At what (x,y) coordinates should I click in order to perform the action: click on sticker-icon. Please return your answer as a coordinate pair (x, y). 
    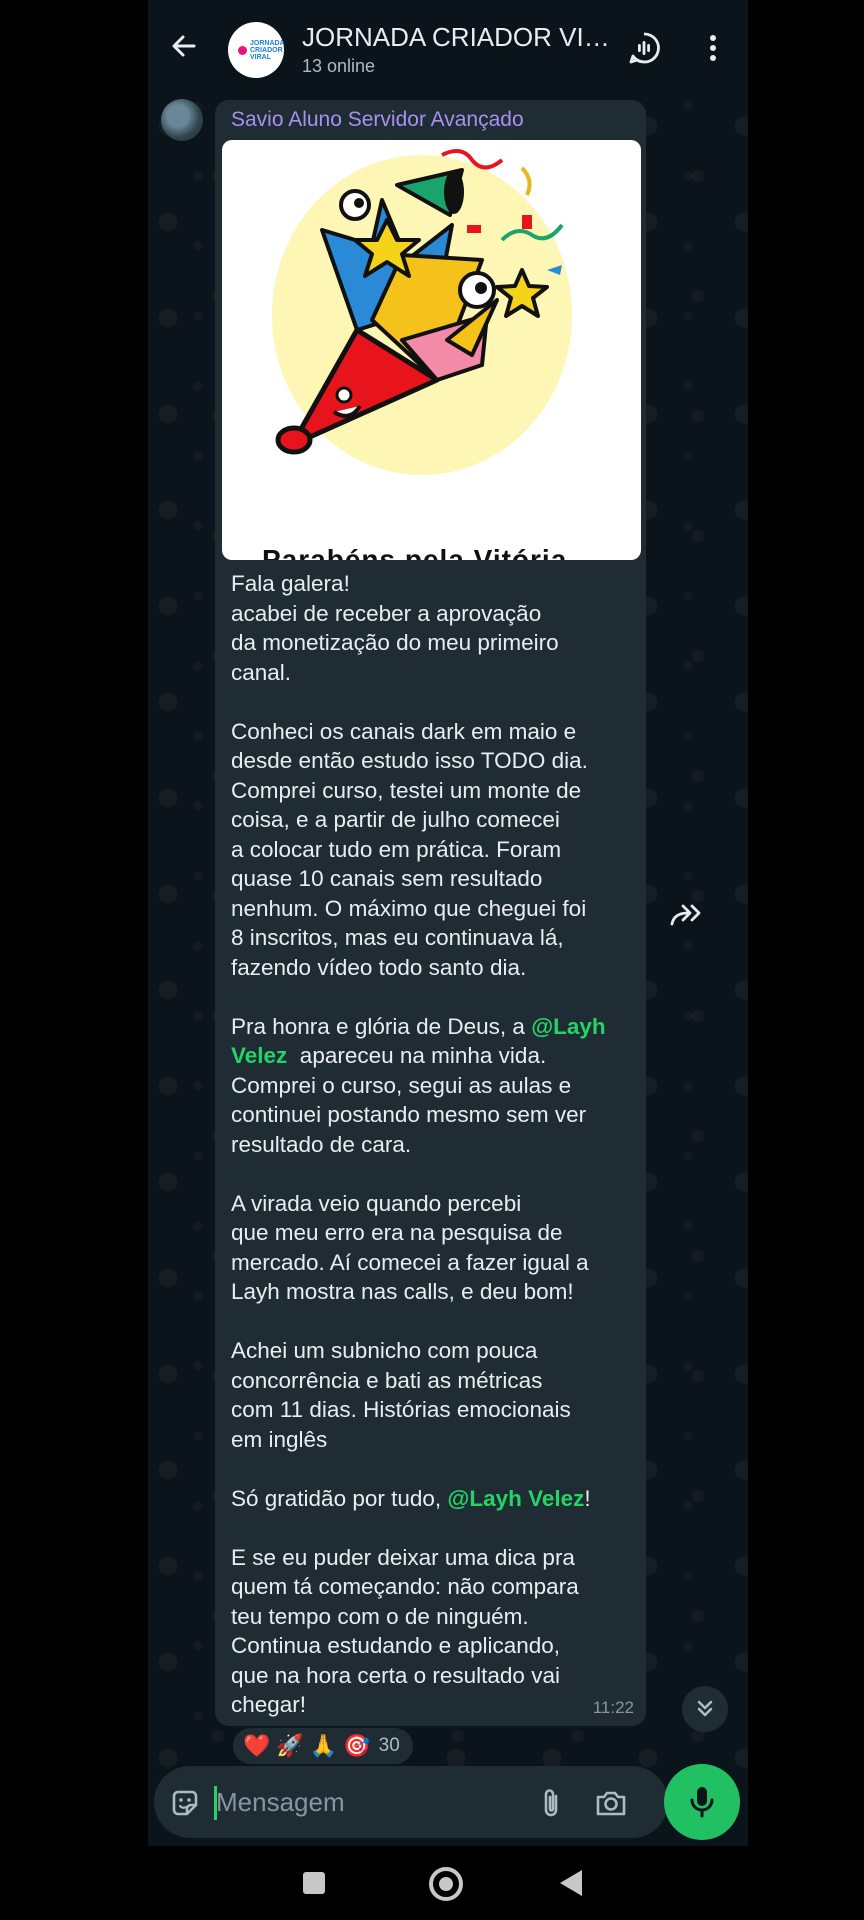
    Looking at the image, I should click on (185, 1803).